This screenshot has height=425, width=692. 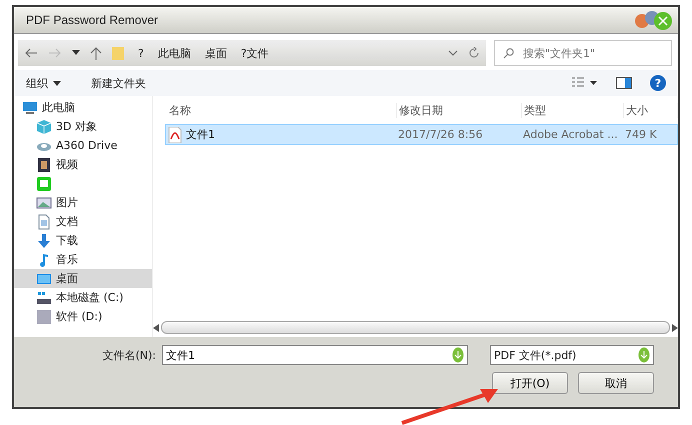 What do you see at coordinates (83, 202) in the screenshot?
I see `sidebar-item: 图片` at bounding box center [83, 202].